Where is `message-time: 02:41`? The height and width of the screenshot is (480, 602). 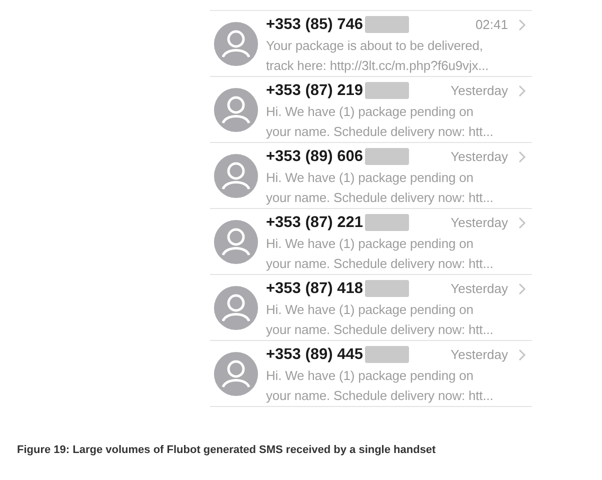 message-time: 02:41 is located at coordinates (491, 24).